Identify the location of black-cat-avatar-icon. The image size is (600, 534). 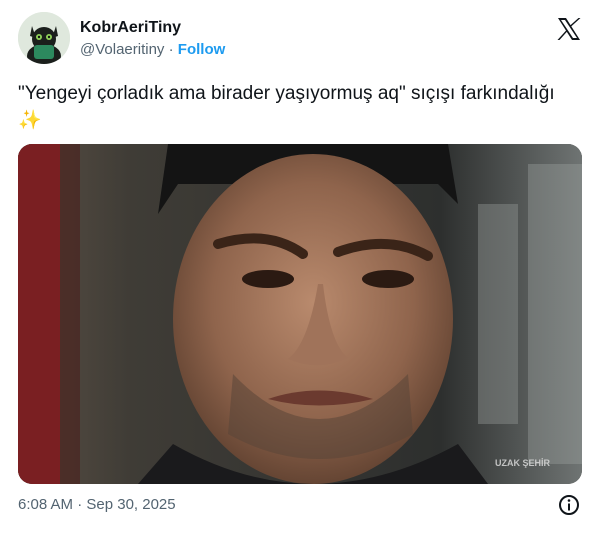
(44, 38).